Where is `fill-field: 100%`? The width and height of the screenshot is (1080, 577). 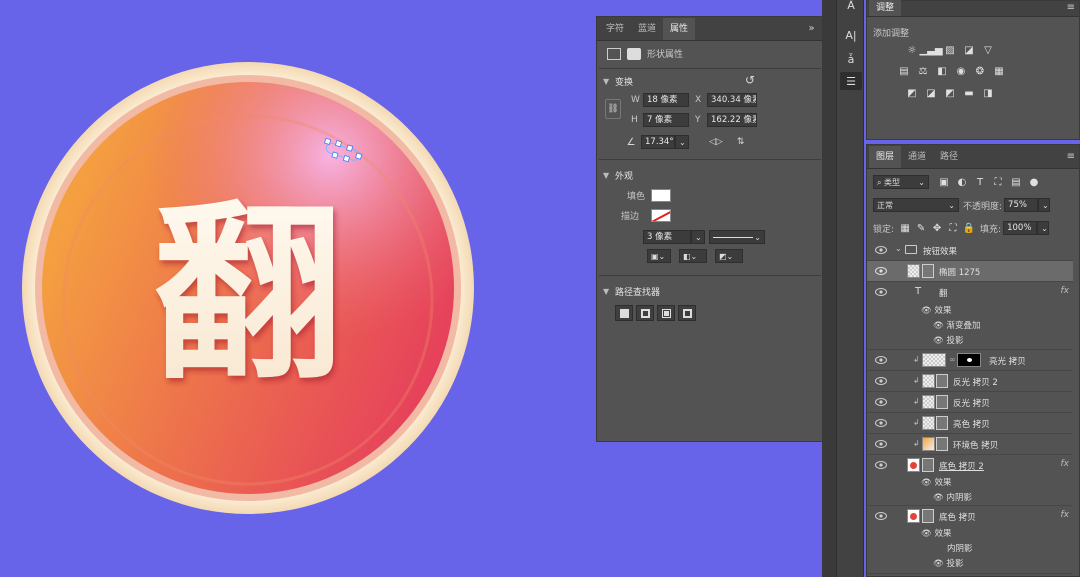 fill-field: 100% is located at coordinates (1020, 228).